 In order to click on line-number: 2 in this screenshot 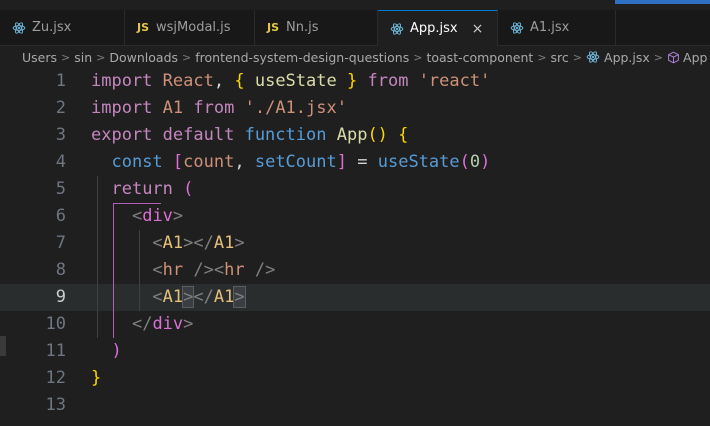, I will do `click(60, 108)`.